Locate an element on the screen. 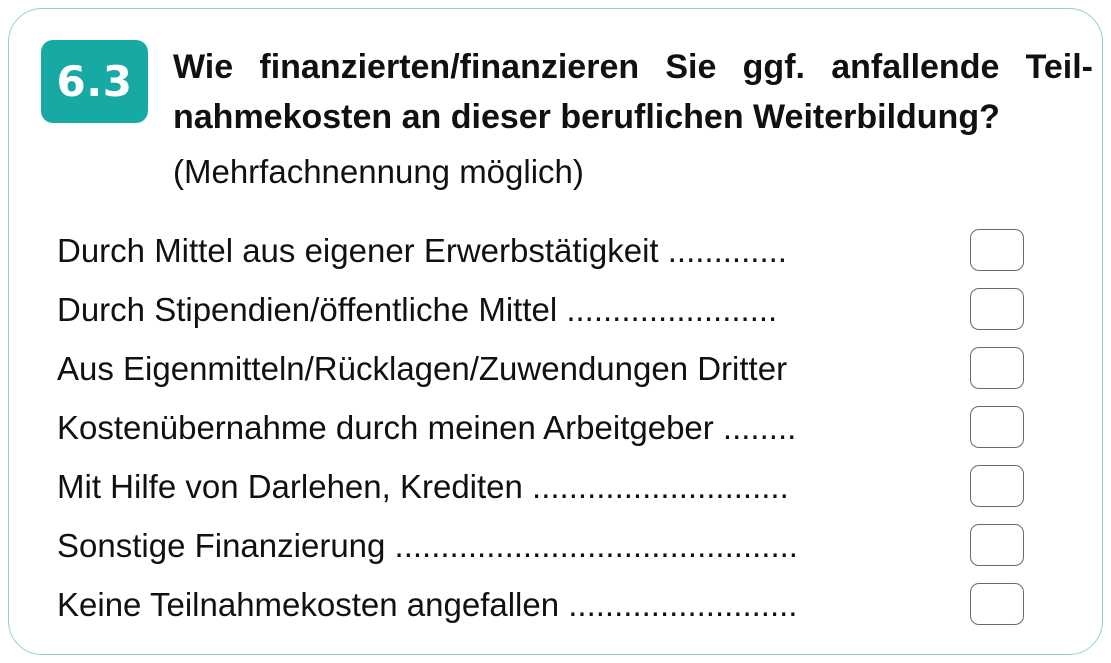  checkbox-own-employment is located at coordinates (997, 250).